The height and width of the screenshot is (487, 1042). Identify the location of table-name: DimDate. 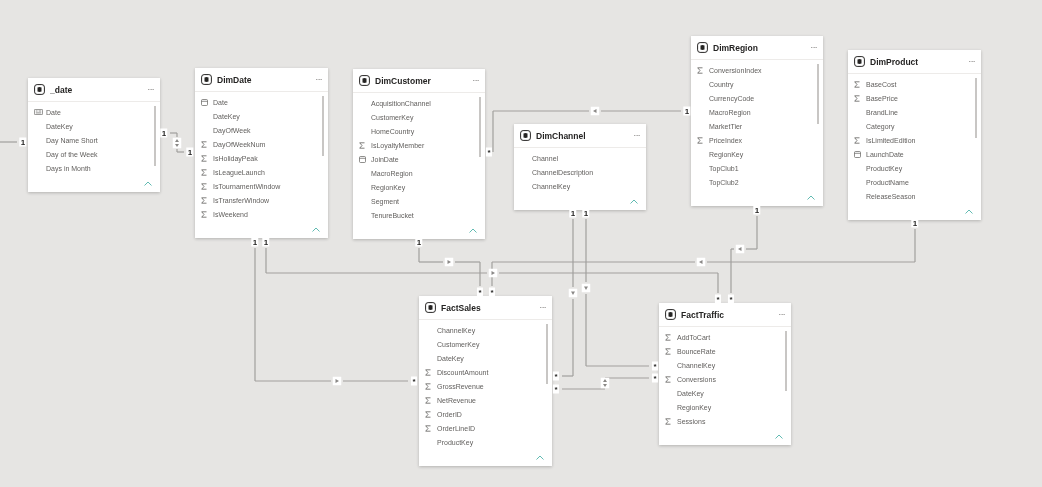
(235, 79).